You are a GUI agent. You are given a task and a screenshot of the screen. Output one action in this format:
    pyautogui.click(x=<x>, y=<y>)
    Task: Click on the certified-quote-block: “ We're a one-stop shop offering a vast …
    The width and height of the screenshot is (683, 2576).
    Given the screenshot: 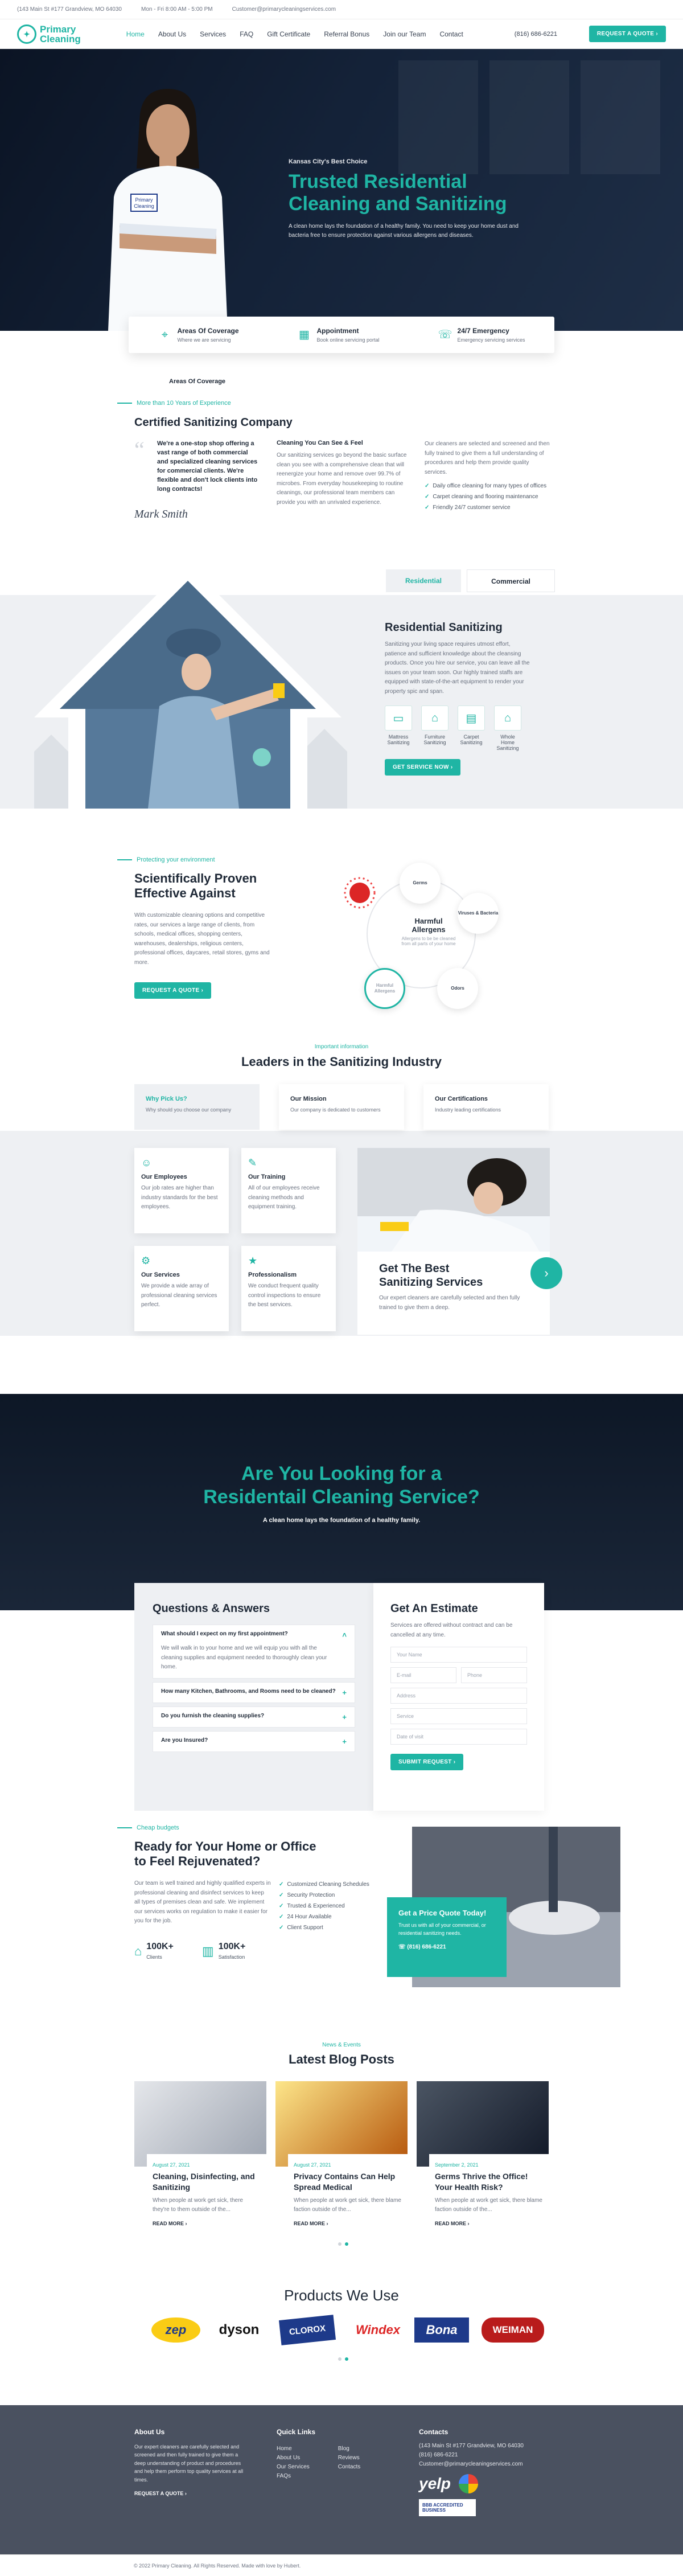 What is the action you would take?
    pyautogui.click(x=197, y=479)
    